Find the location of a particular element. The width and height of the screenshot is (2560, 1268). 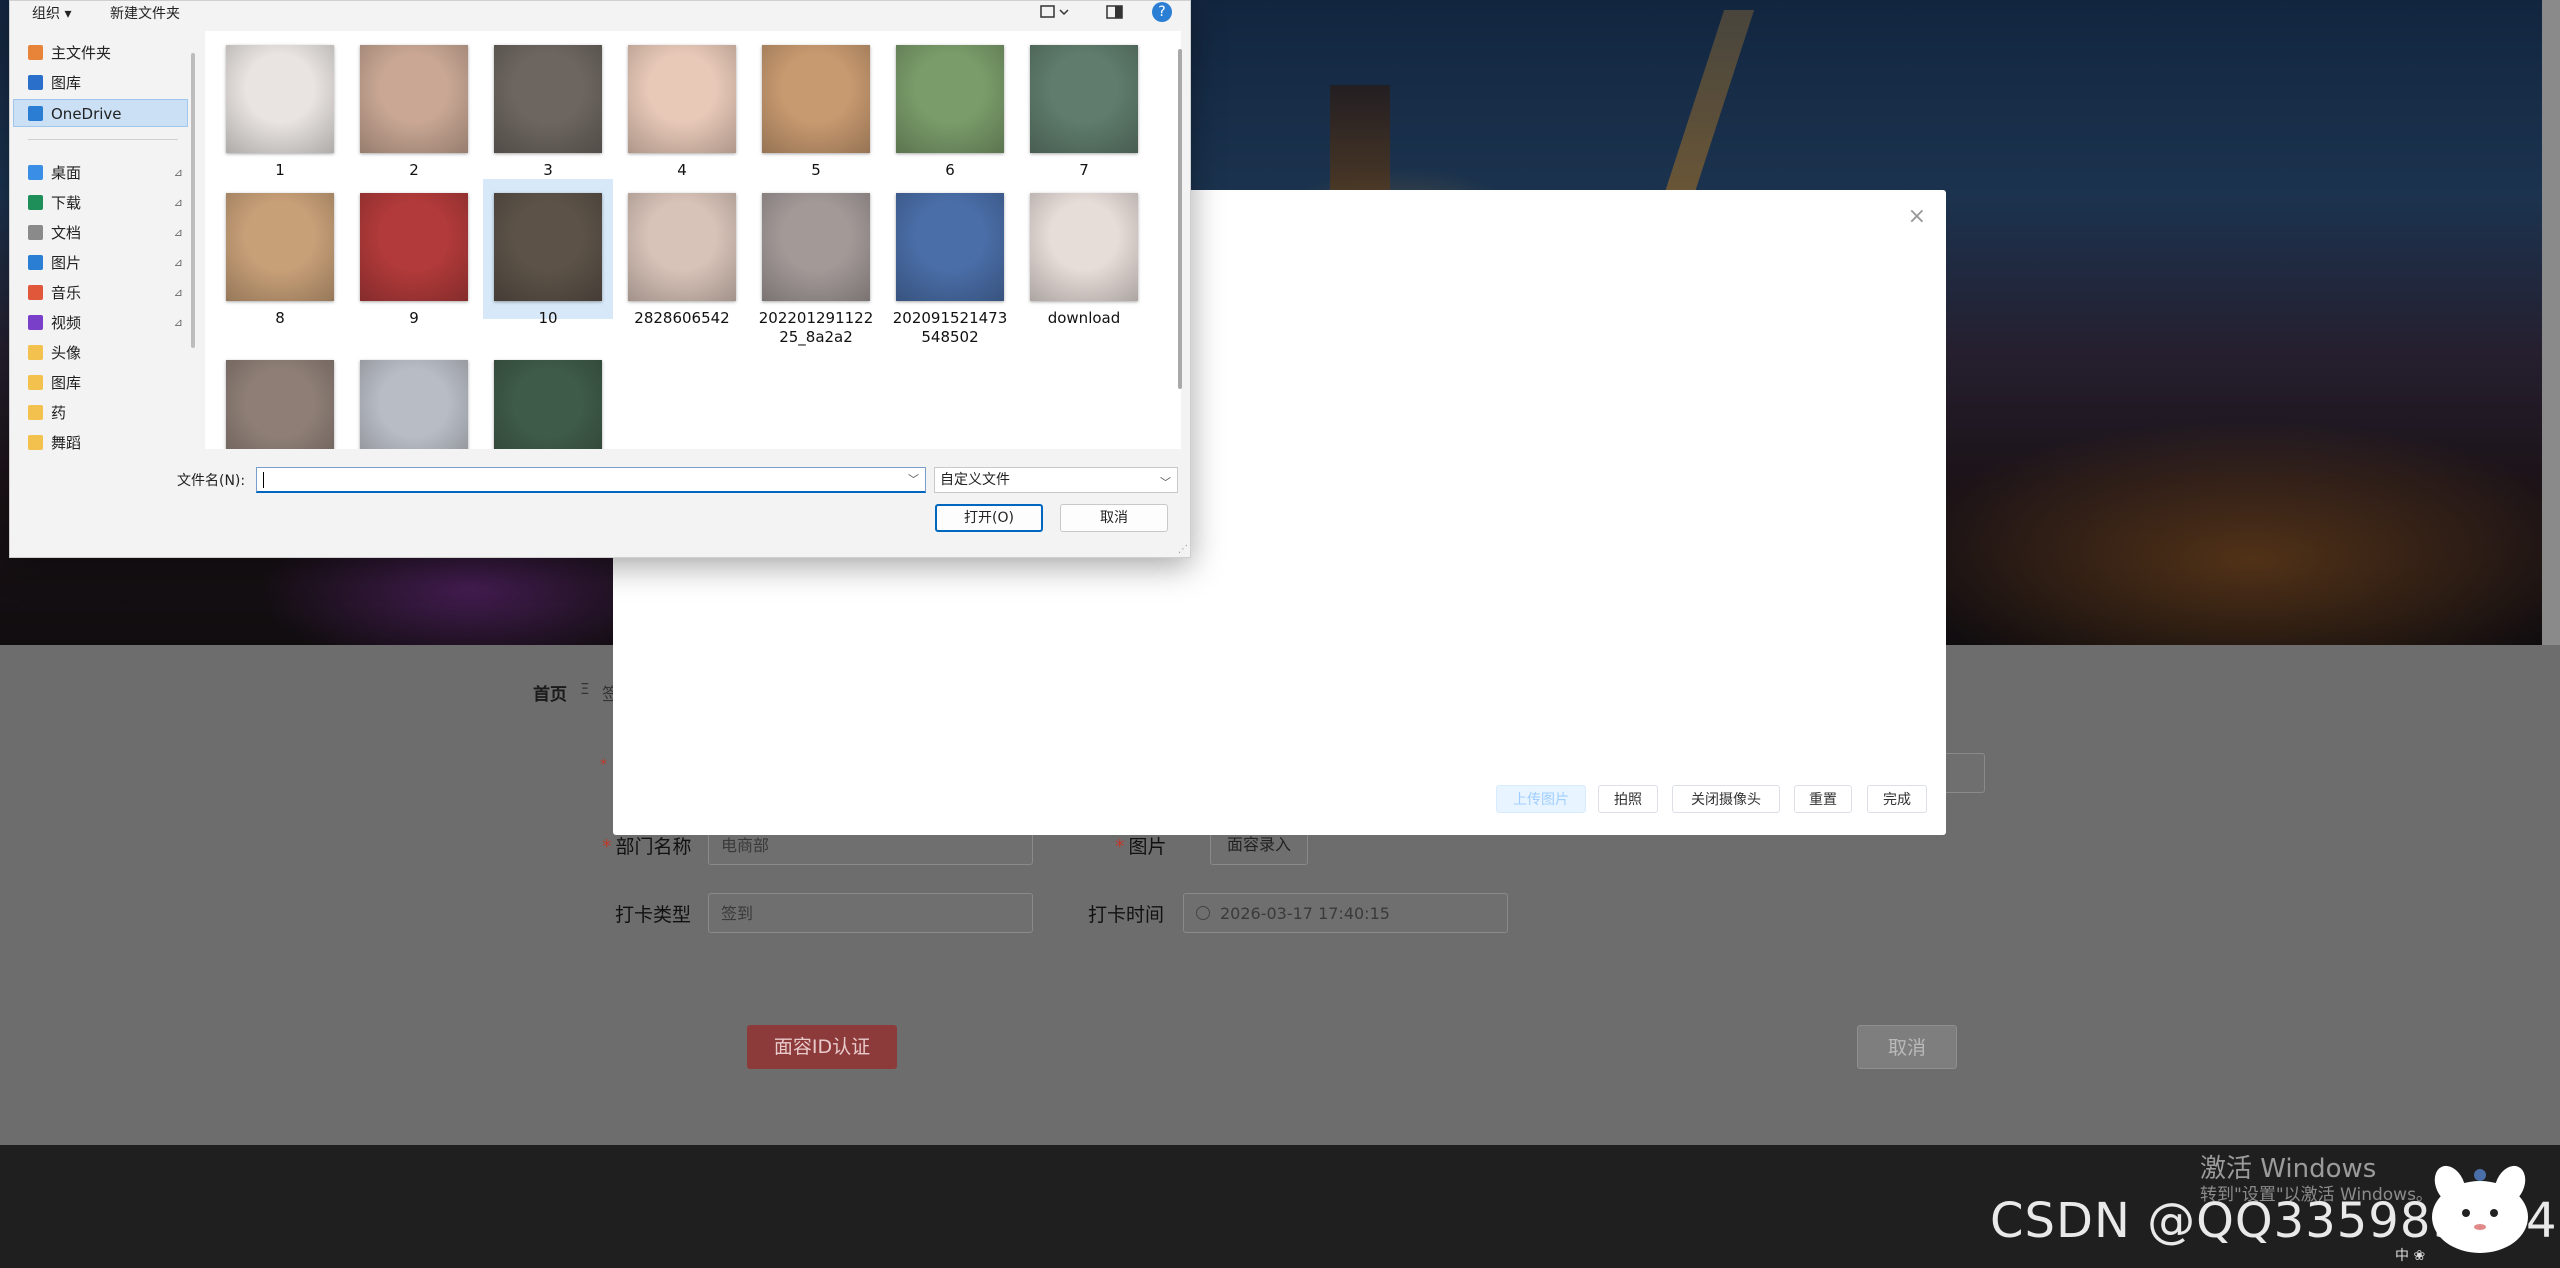

reset-button: 重置 is located at coordinates (1823, 799).